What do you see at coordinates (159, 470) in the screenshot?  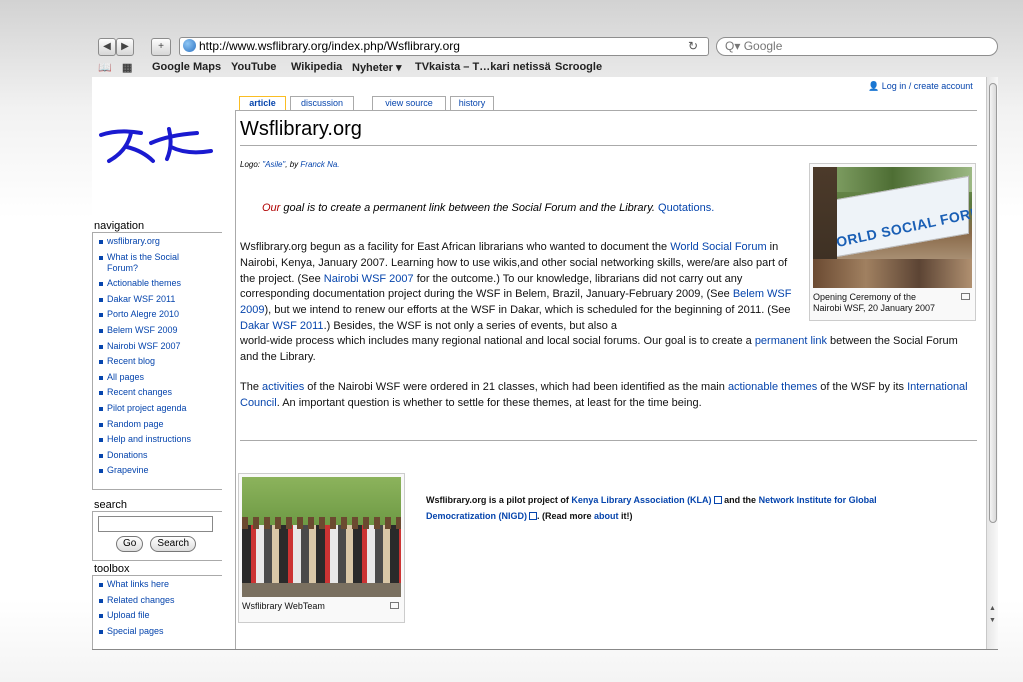 I see `nav-item-grapevine: Grapevine` at bounding box center [159, 470].